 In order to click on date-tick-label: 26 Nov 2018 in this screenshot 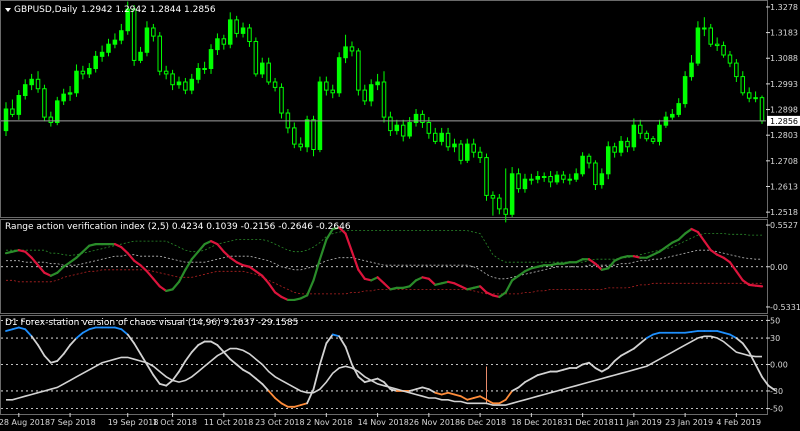, I will do `click(434, 422)`.